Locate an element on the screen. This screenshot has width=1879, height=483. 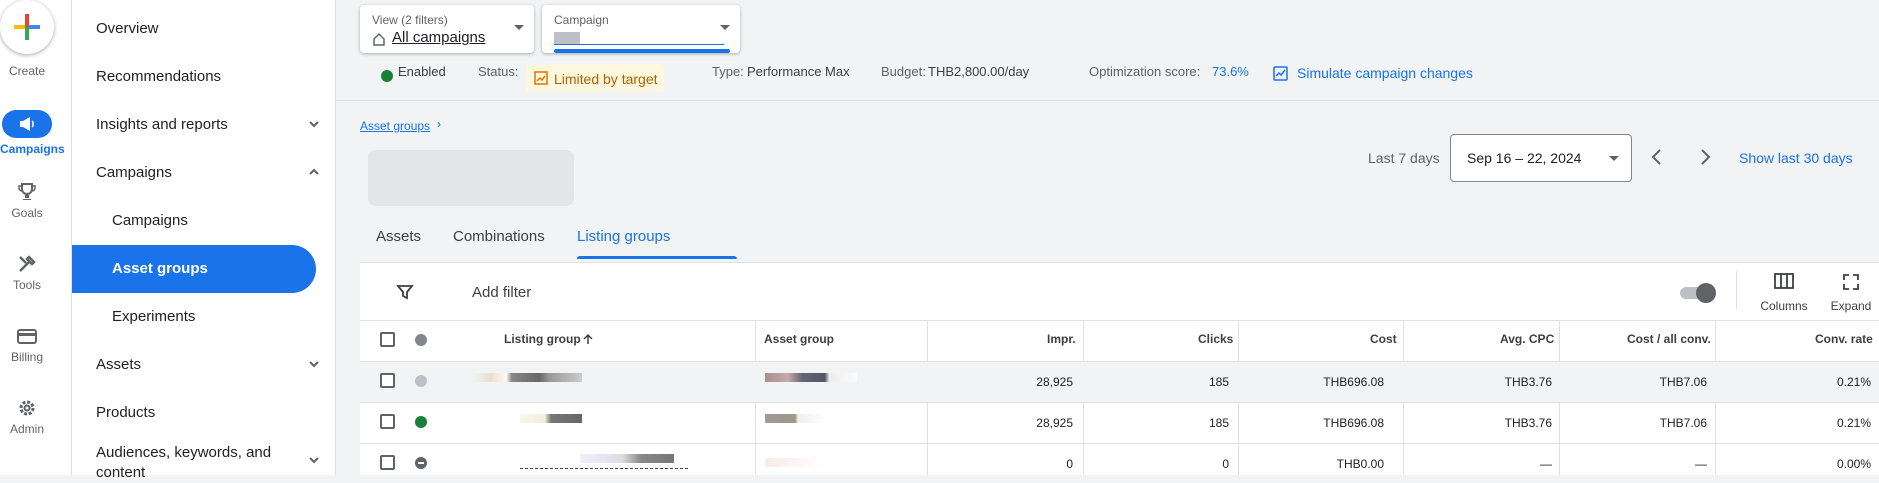
date-range-picker: Sep 16 – 22, 2024 is located at coordinates (1541, 158).